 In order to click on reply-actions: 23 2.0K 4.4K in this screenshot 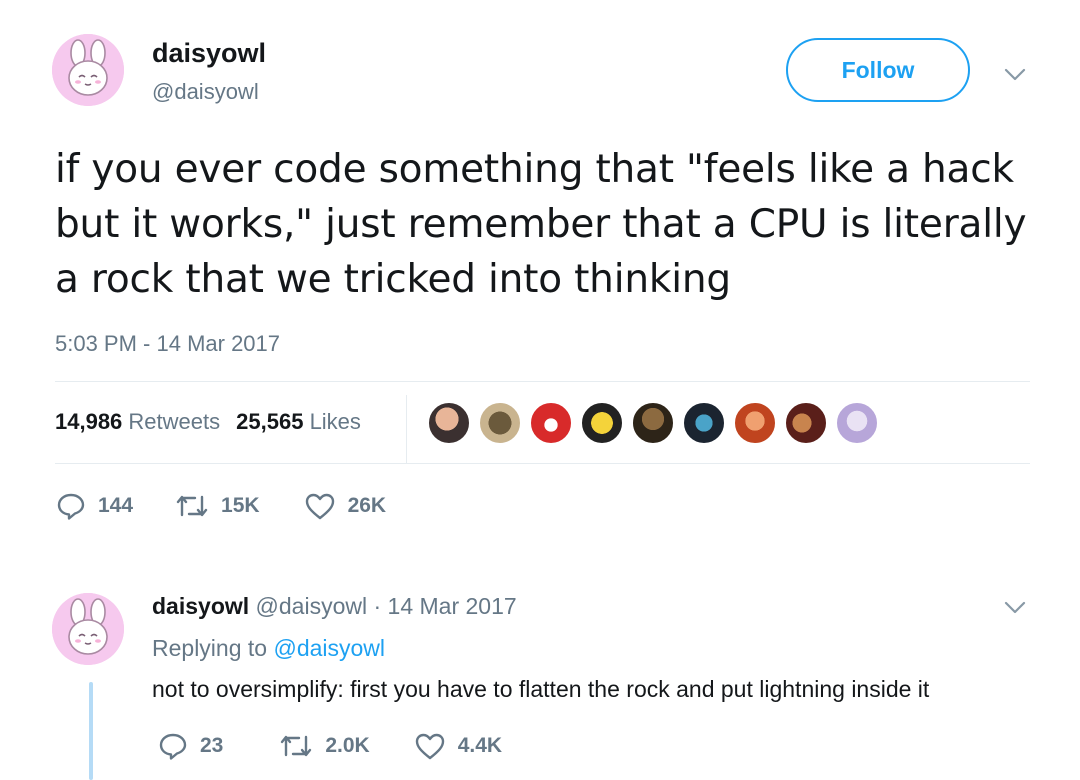, I will do `click(330, 746)`.